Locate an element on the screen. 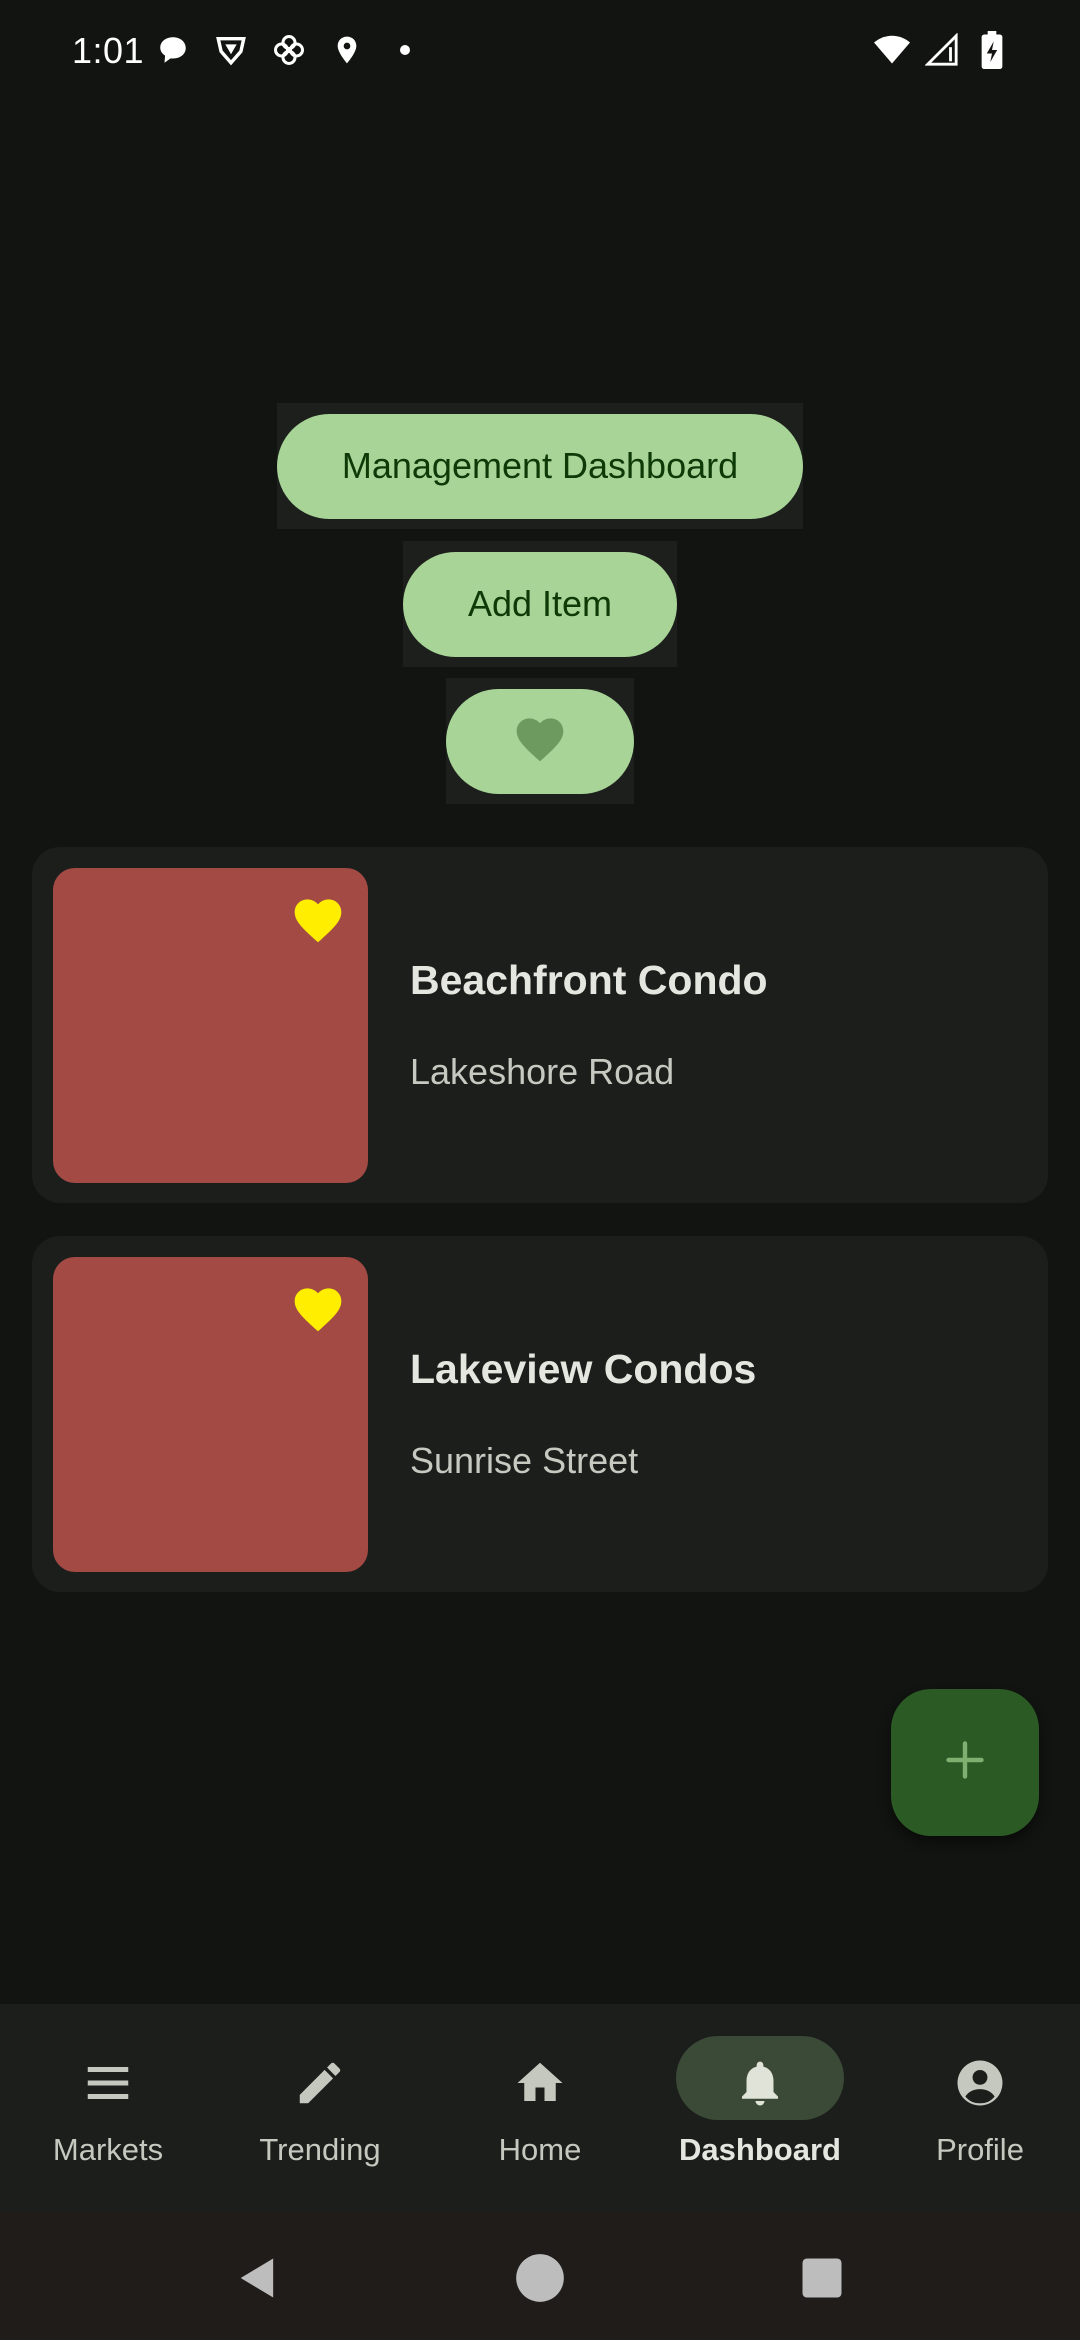  nav-label: Dashboard is located at coordinates (760, 2149).